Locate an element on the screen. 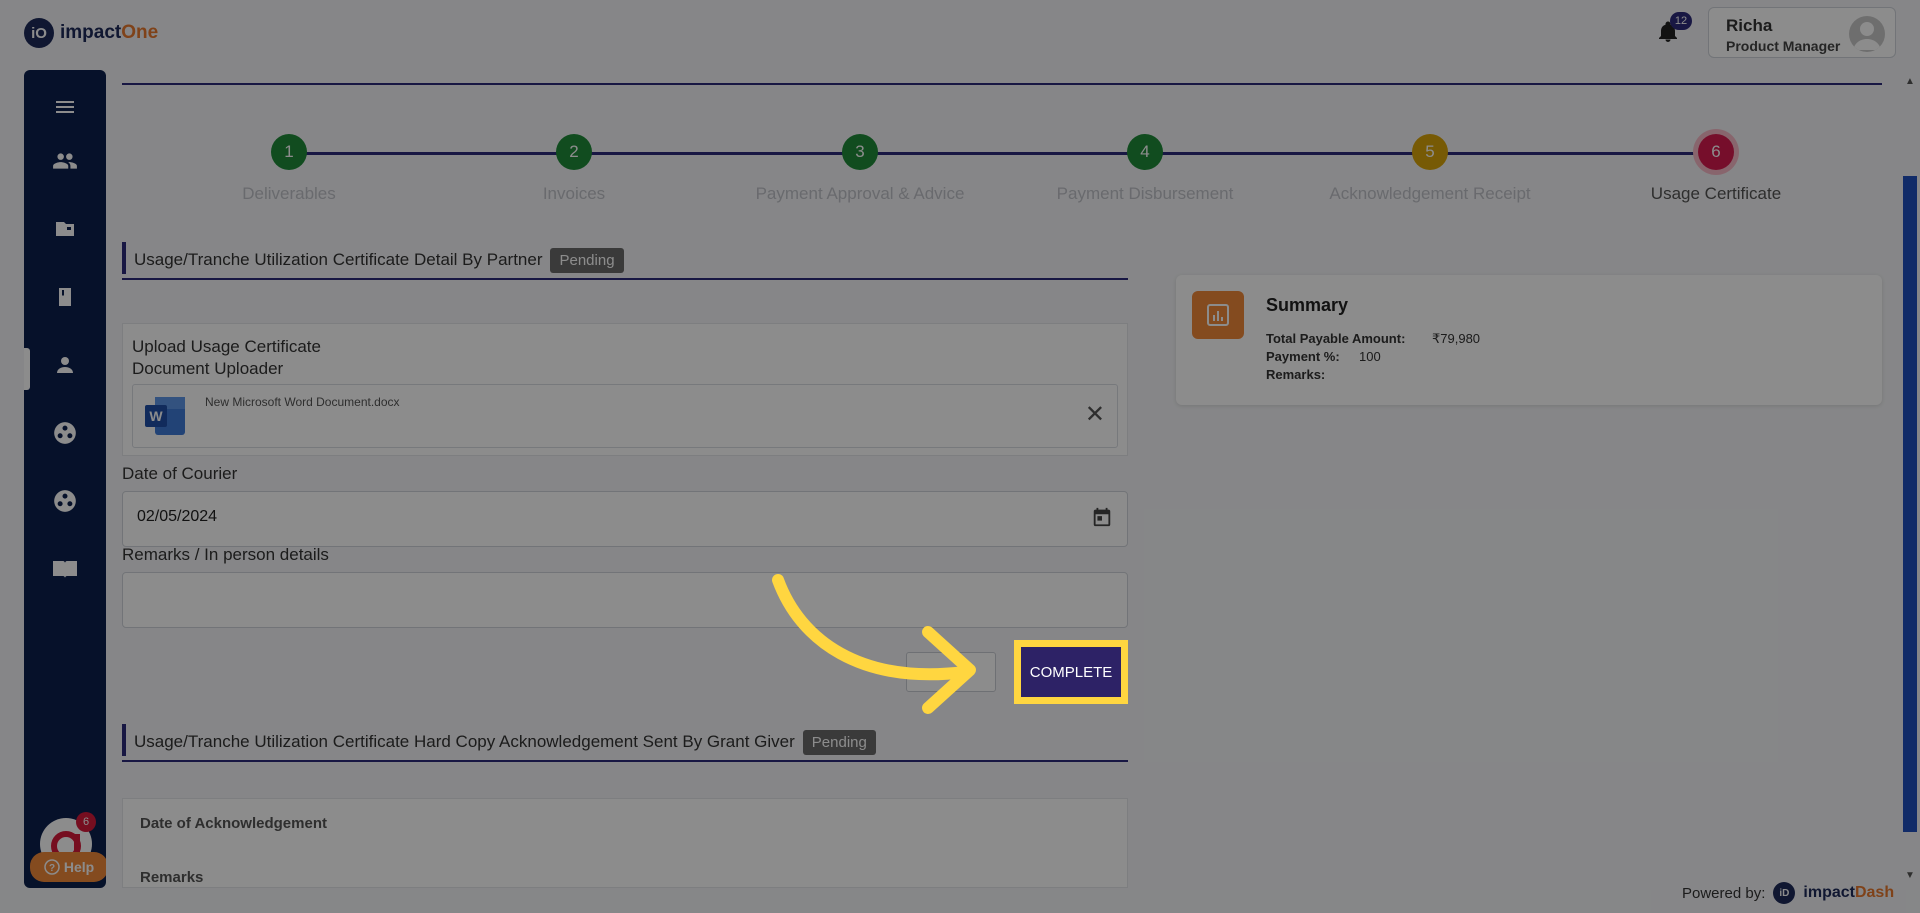 The image size is (1920, 913). scroll-thumb is located at coordinates (1910, 504).